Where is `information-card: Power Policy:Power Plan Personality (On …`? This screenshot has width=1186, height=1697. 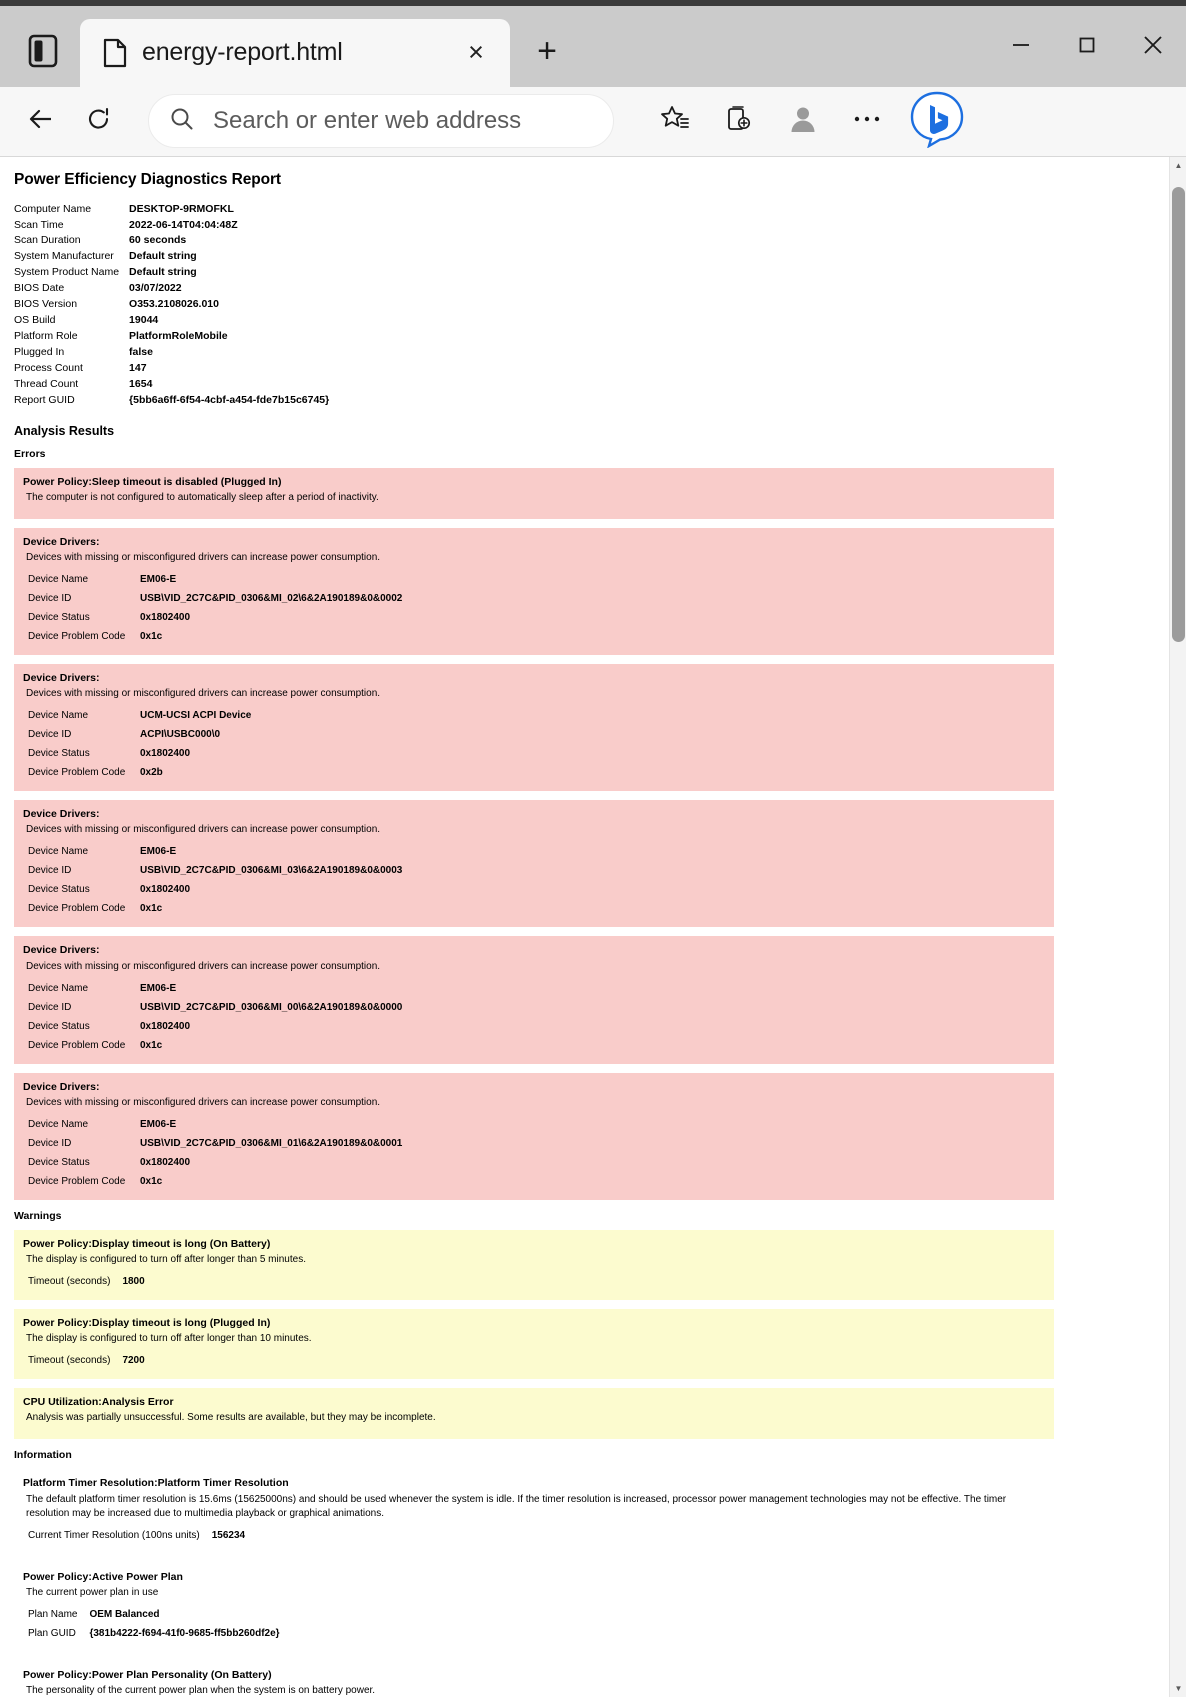 information-card: Power Policy:Power Plan Personality (On … is located at coordinates (534, 1679).